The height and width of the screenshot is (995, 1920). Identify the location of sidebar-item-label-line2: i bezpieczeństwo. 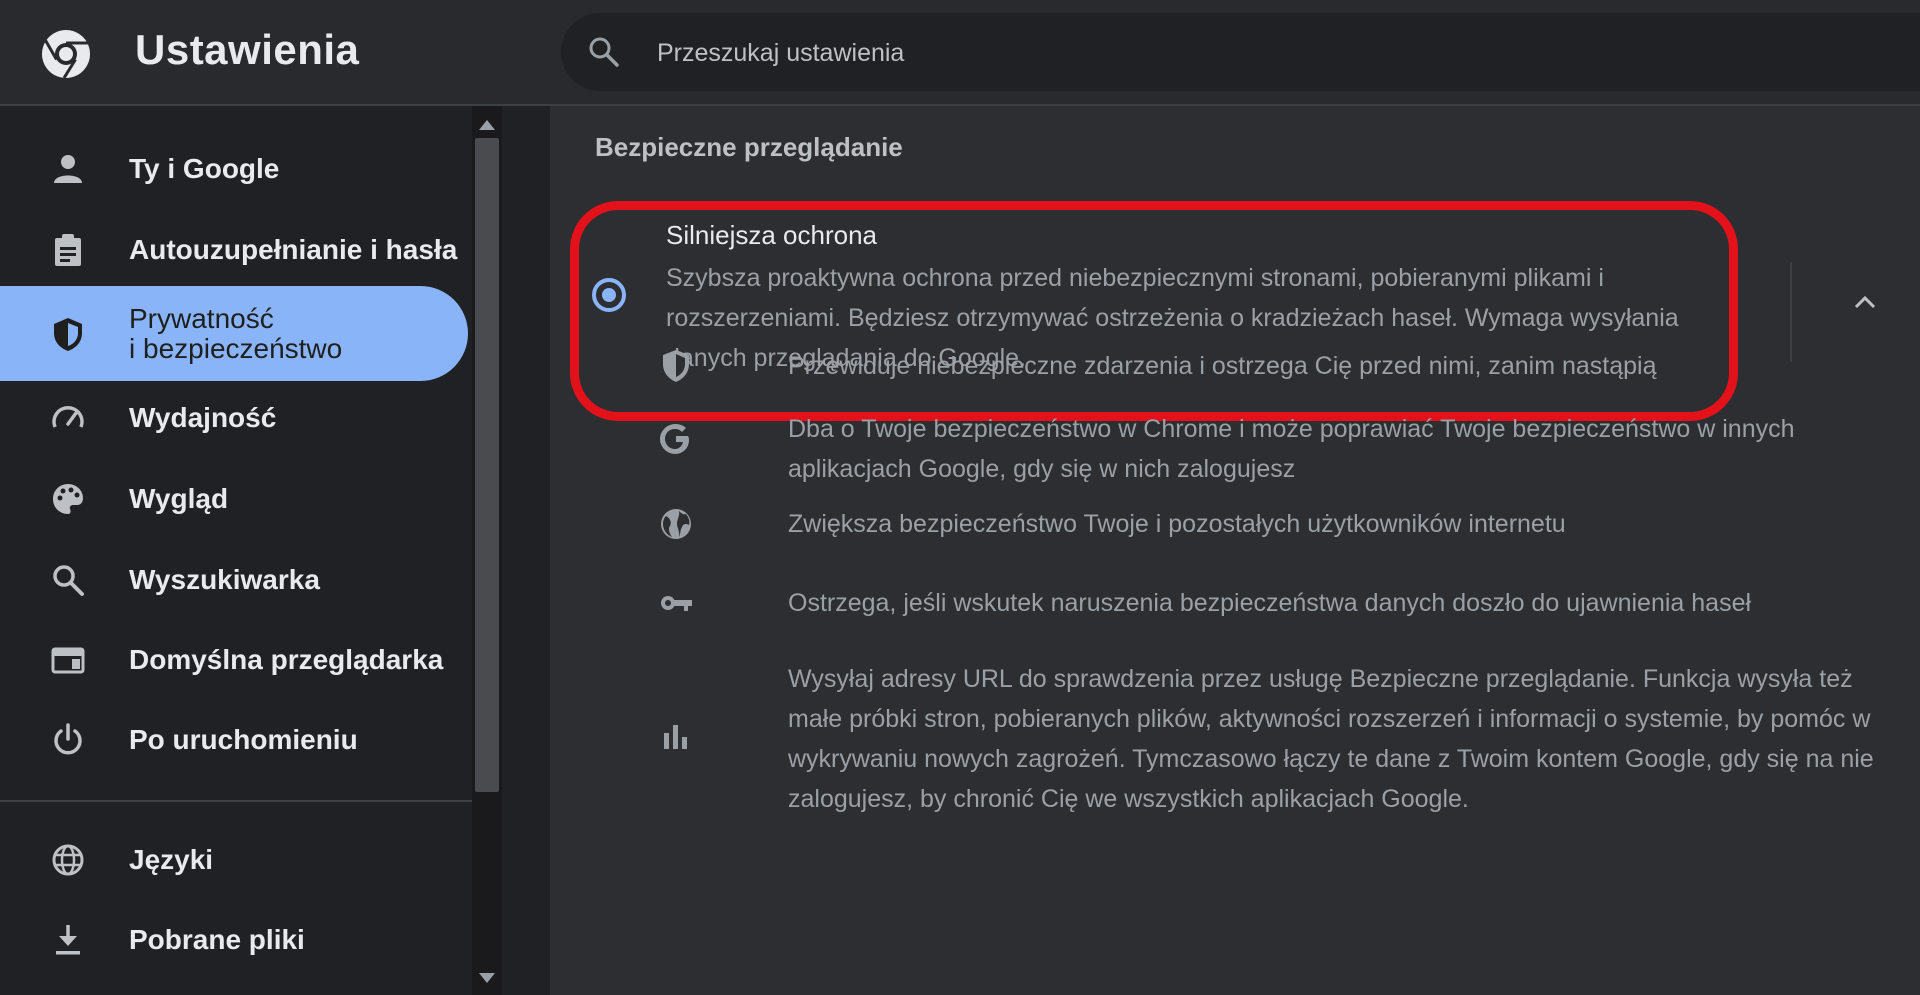
(236, 348).